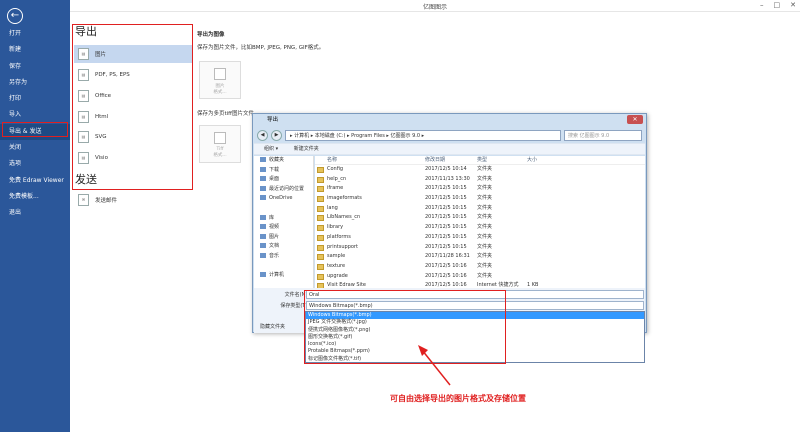 This screenshot has height=433, width=800. I want to click on nav-tree: 收藏夹下载桌面最近访问的位置 OneDrive 库视频图片 文档音乐计算机, so click(284, 222).